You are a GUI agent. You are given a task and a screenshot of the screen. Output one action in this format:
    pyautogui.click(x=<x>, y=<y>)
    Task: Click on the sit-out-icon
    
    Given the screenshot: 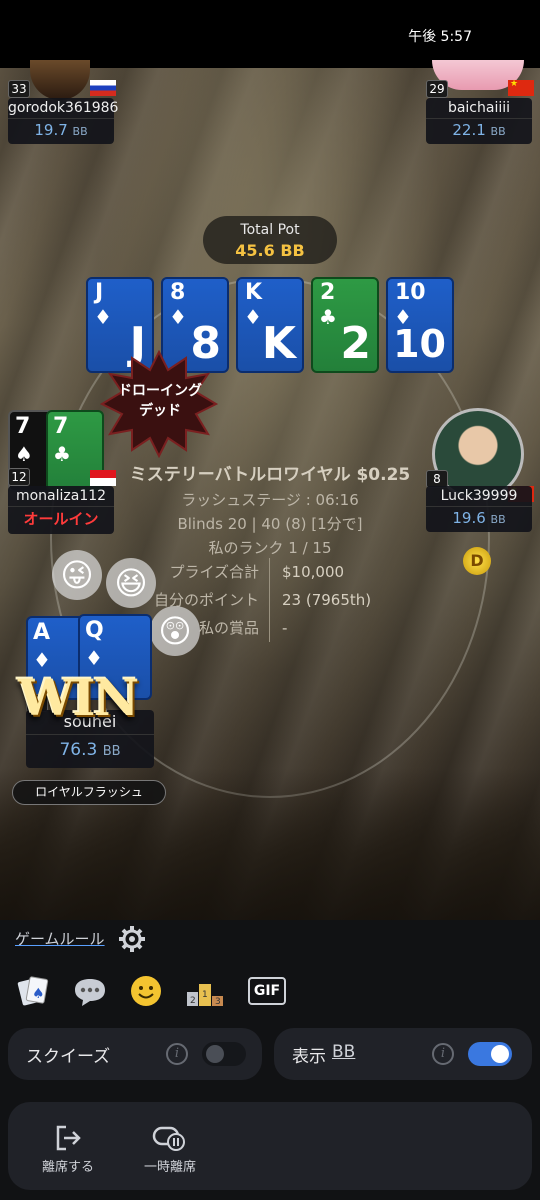 What is the action you would take?
    pyautogui.click(x=169, y=1138)
    